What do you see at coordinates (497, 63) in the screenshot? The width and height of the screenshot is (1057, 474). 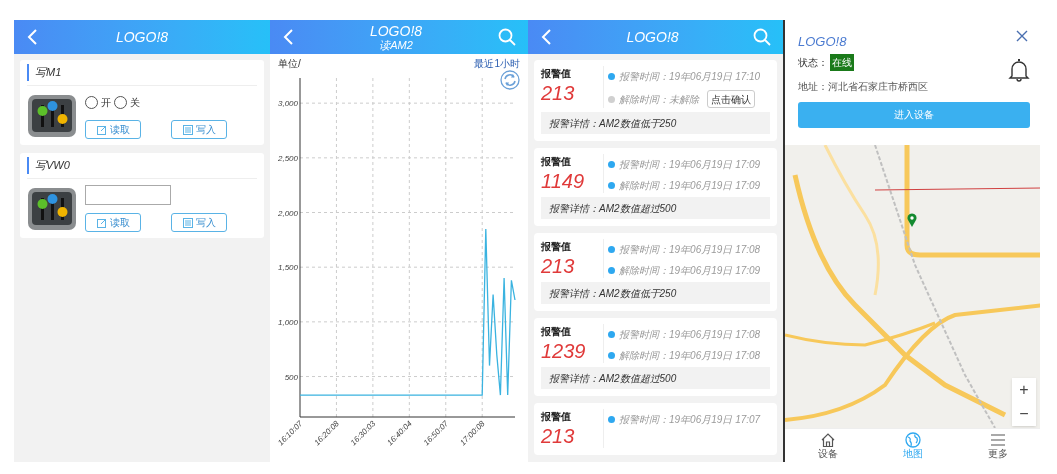 I see `time-range-link: 最近1小时` at bounding box center [497, 63].